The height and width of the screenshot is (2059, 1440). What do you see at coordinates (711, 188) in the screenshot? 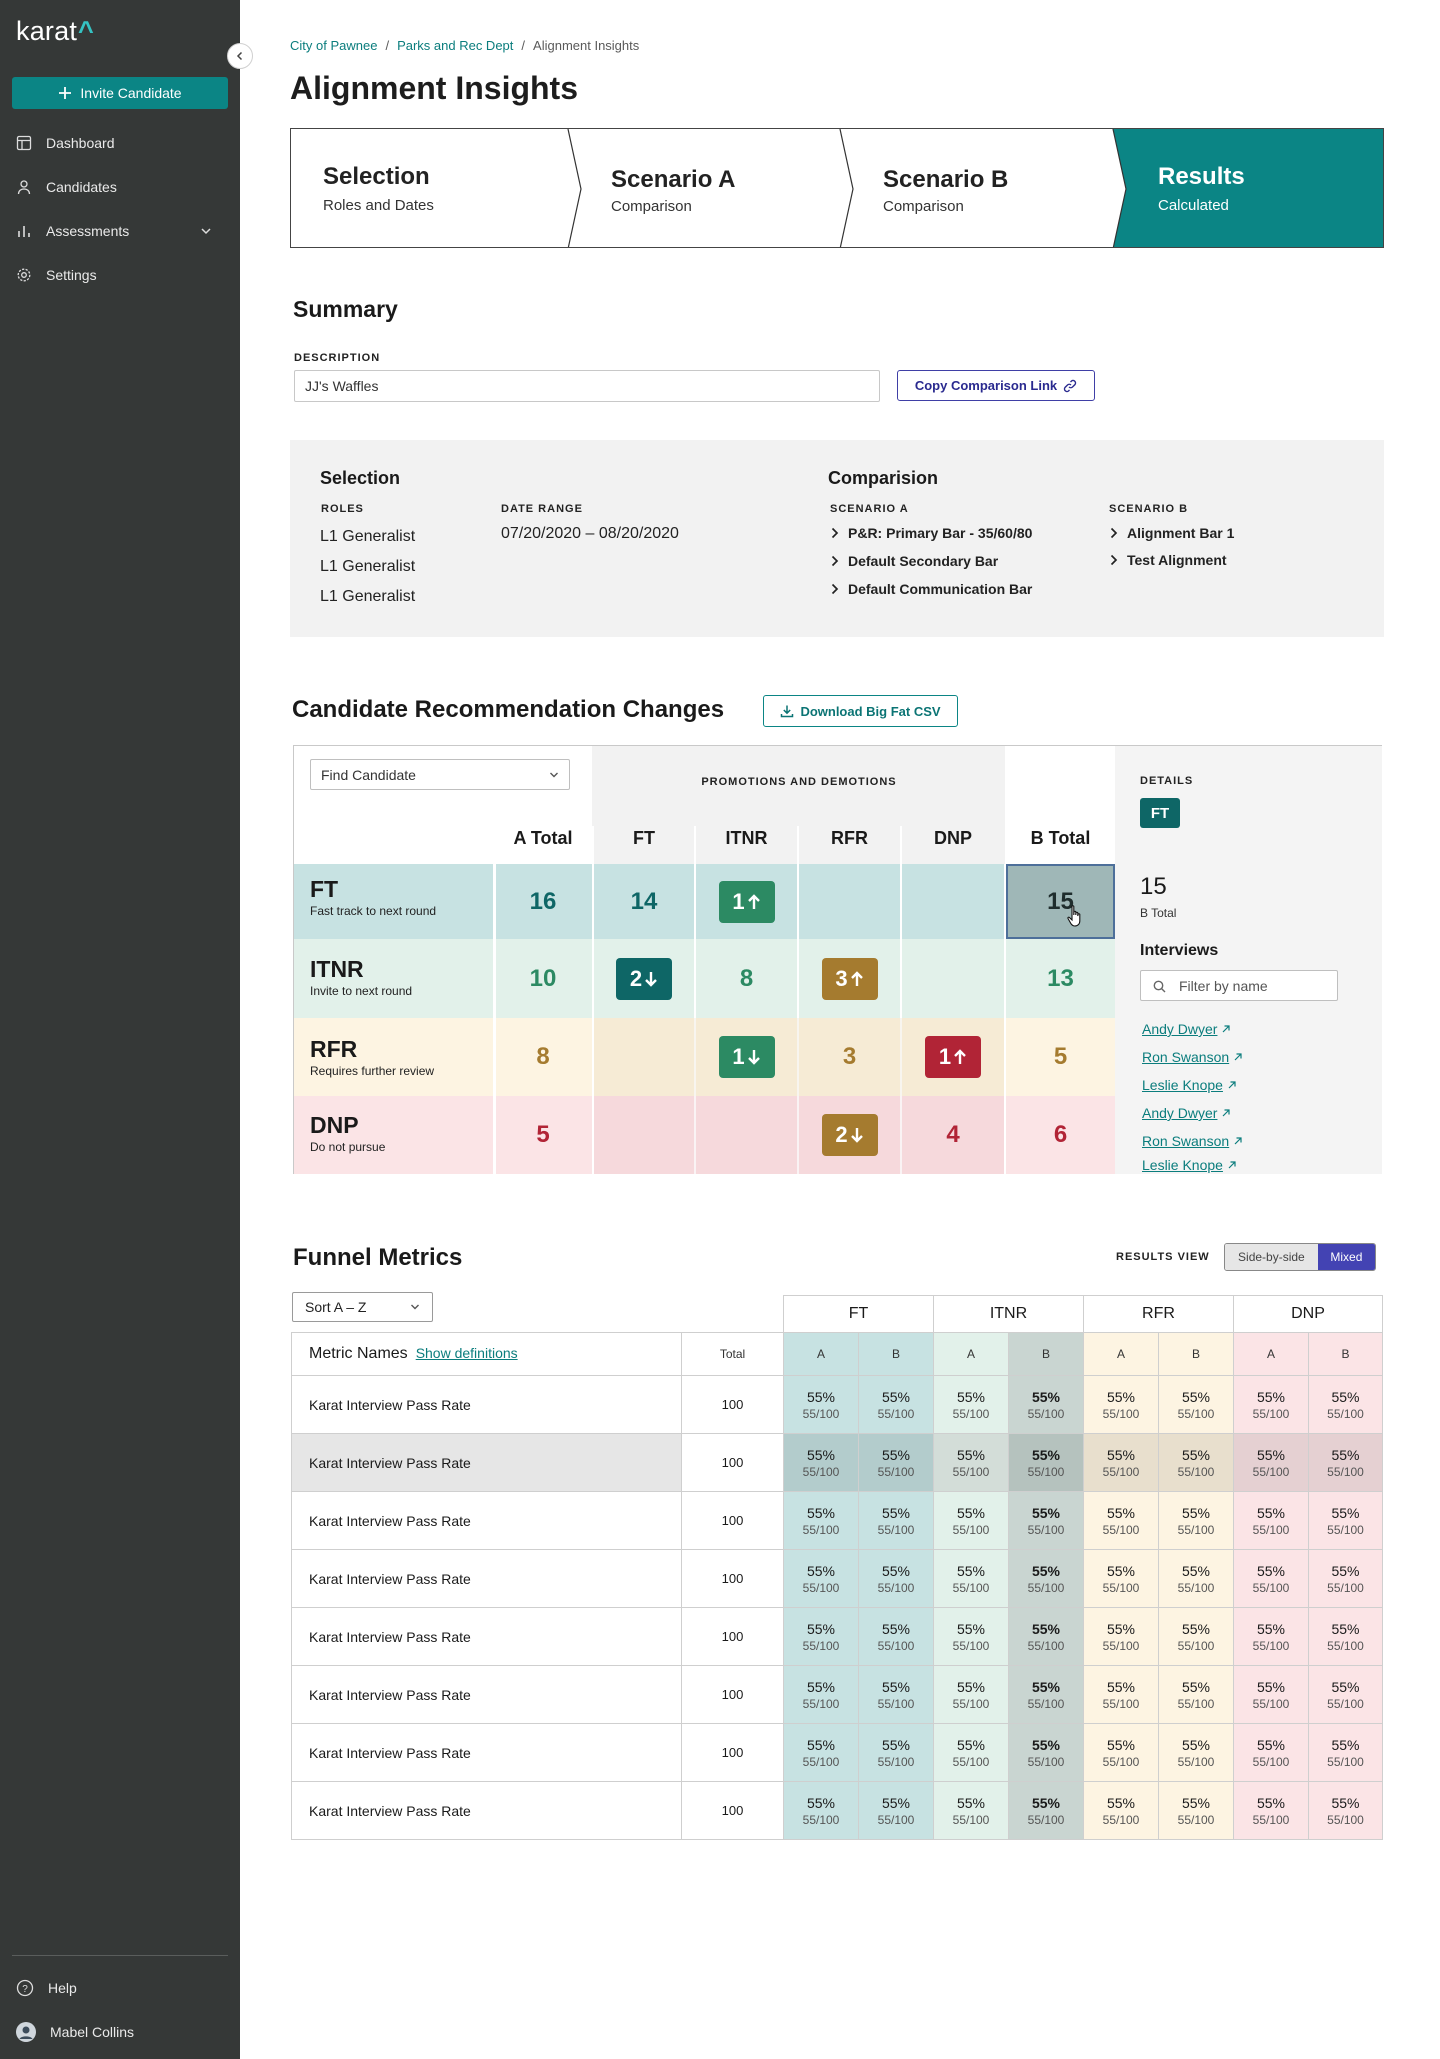
I see `step-scenario-a: Scenario A Comparison` at bounding box center [711, 188].